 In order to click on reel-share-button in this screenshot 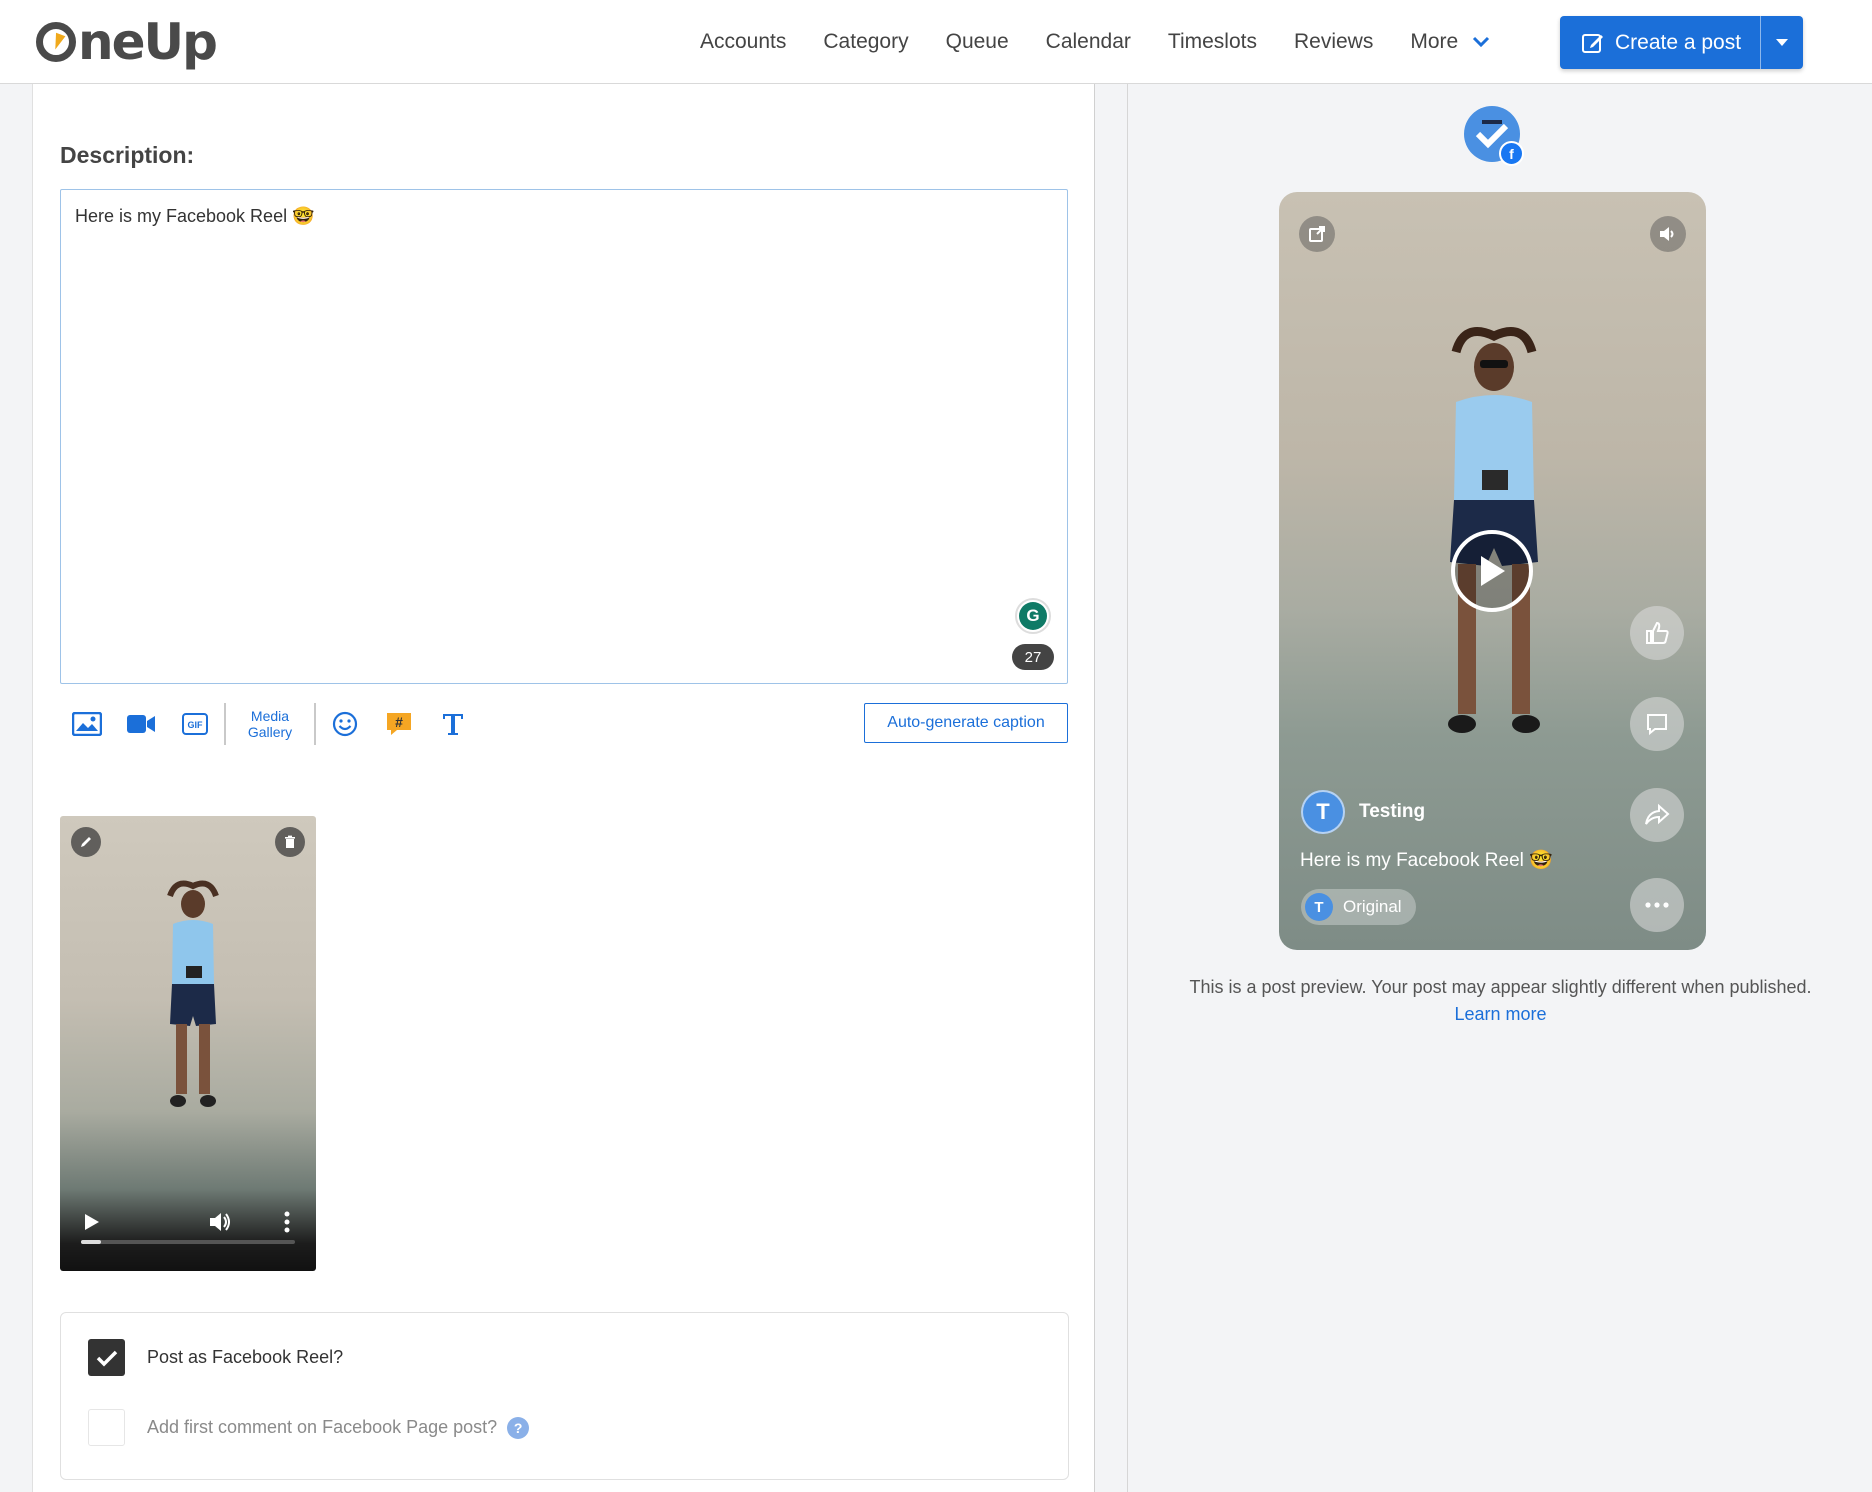, I will do `click(1657, 815)`.